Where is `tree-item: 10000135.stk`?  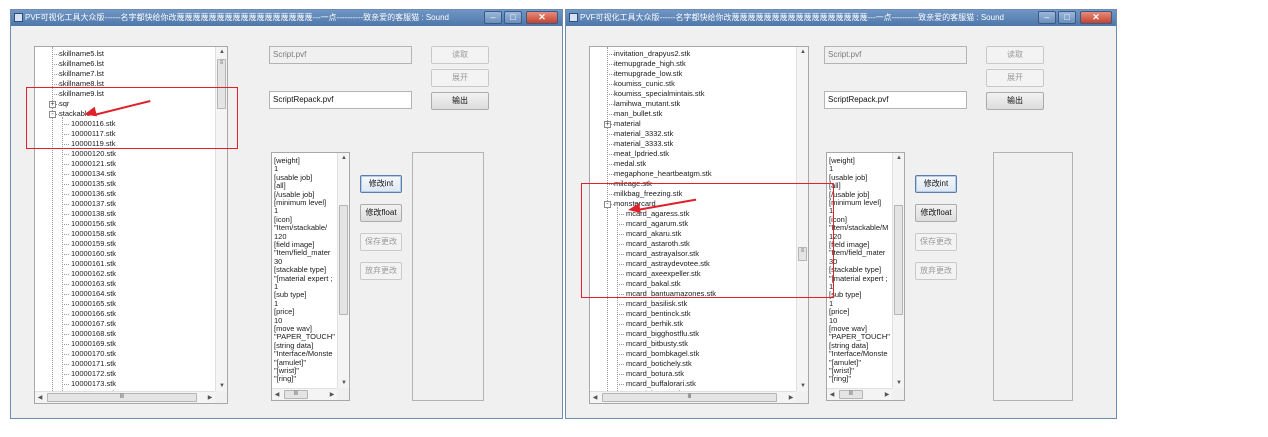 tree-item: 10000135.stk is located at coordinates (93, 184).